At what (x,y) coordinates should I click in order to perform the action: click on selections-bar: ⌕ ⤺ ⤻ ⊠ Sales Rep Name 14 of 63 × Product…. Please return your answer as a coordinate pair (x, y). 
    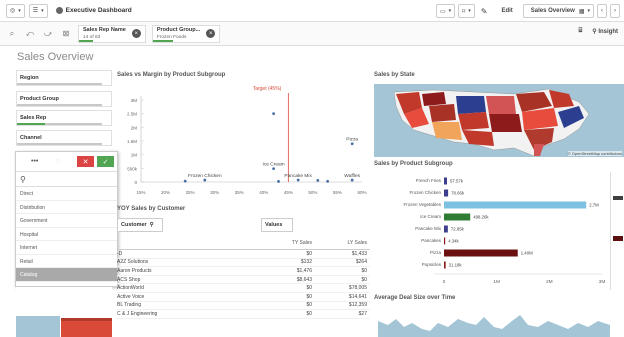
    Looking at the image, I should click on (312, 34).